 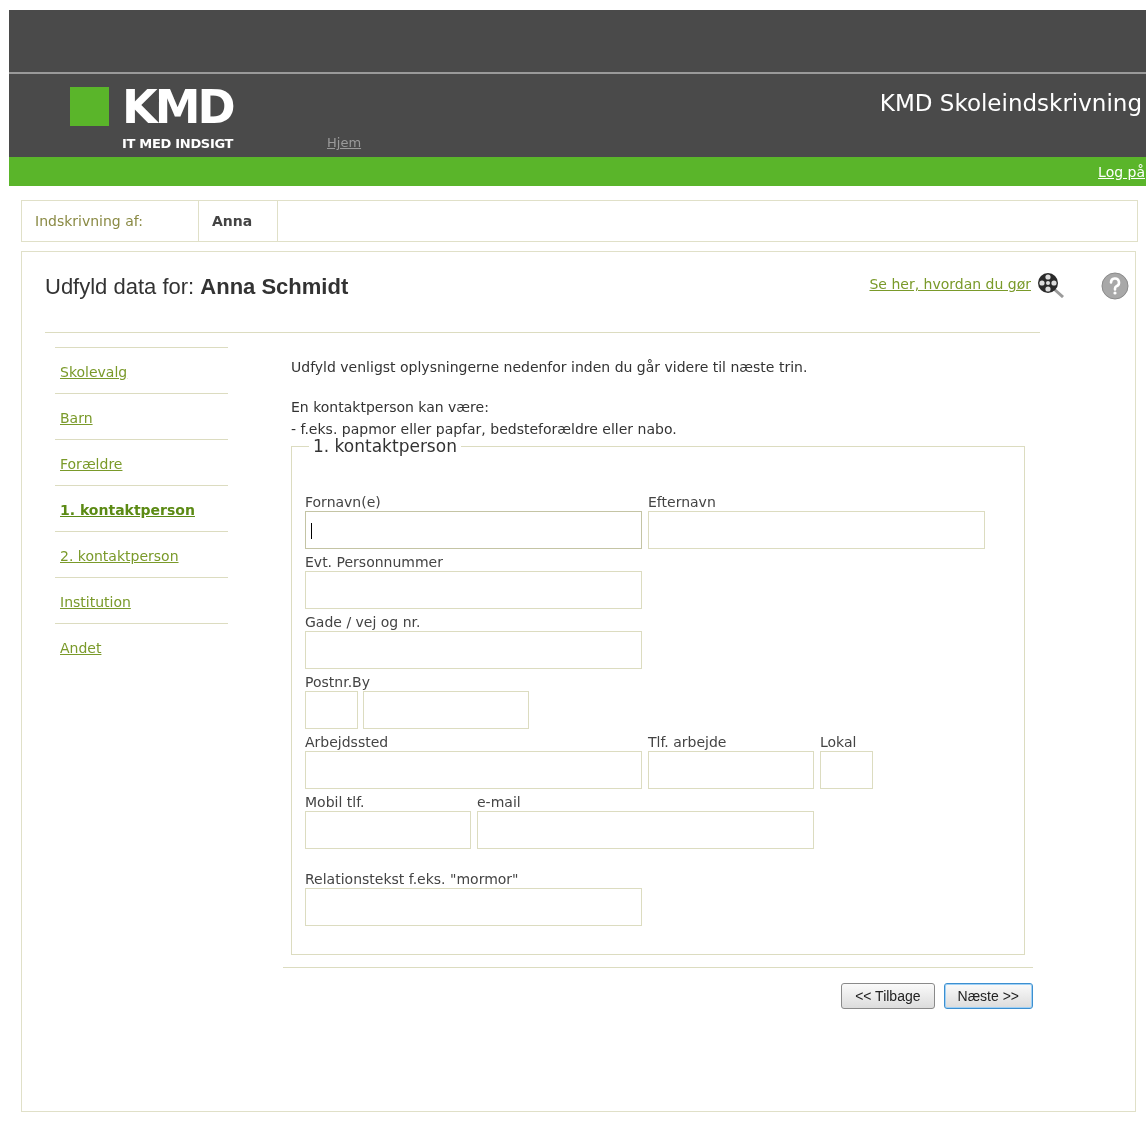 What do you see at coordinates (390, 407) in the screenshot?
I see `note-text: En kontaktperson kan være:` at bounding box center [390, 407].